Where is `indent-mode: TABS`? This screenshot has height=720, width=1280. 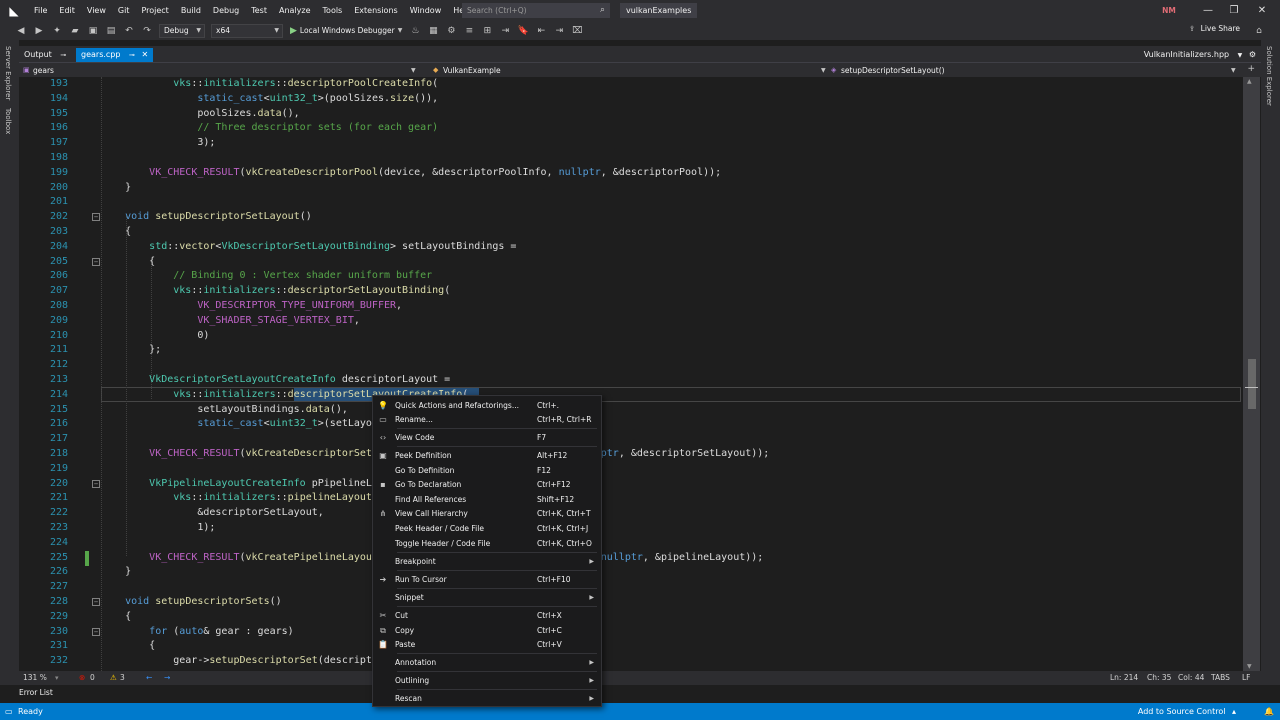 indent-mode: TABS is located at coordinates (1220, 678).